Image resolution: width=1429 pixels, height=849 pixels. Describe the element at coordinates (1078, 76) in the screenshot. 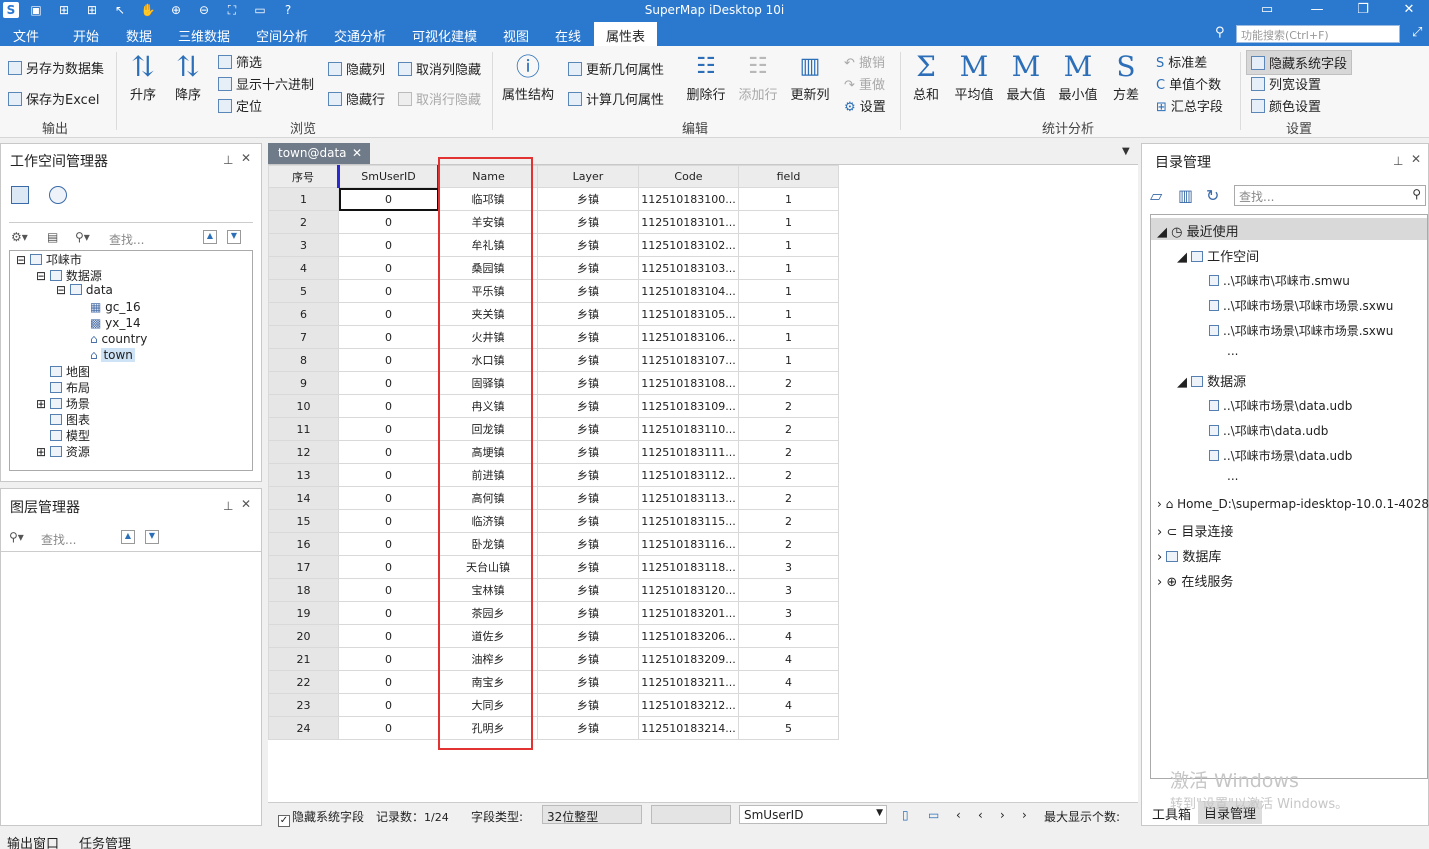

I see `min-button: M 最小值` at that location.